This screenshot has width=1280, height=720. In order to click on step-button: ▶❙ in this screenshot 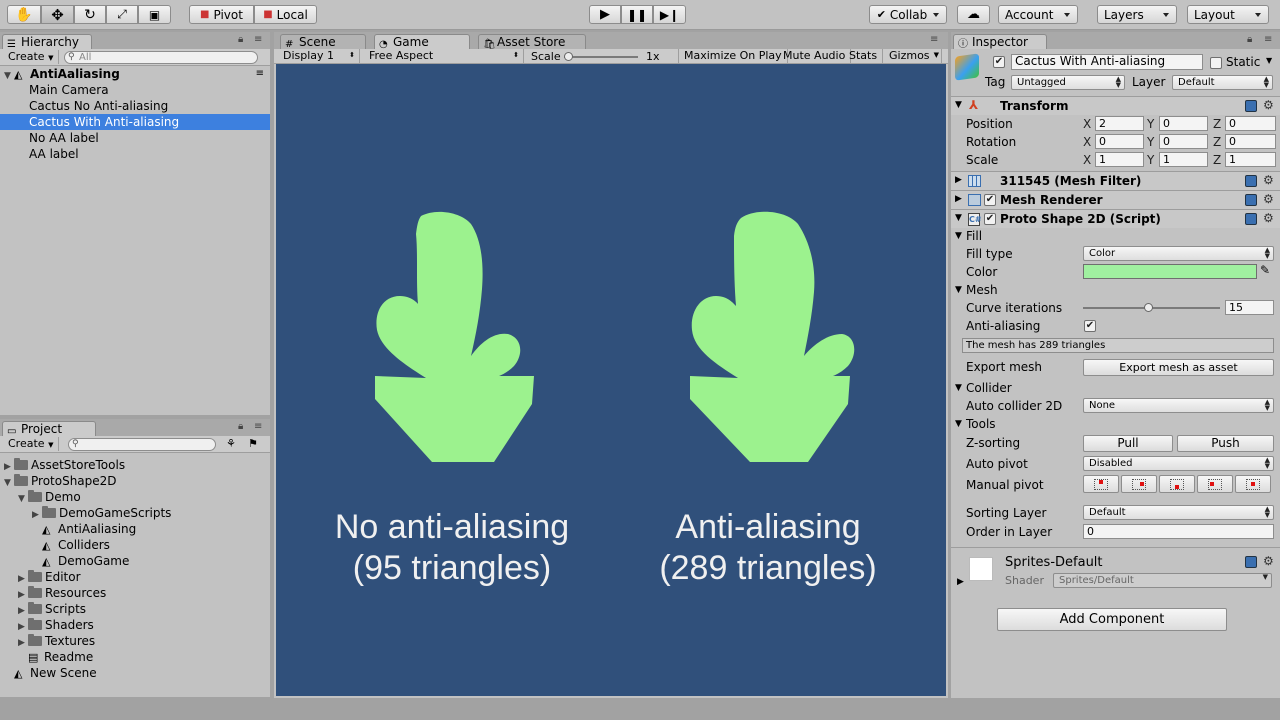, I will do `click(669, 14)`.